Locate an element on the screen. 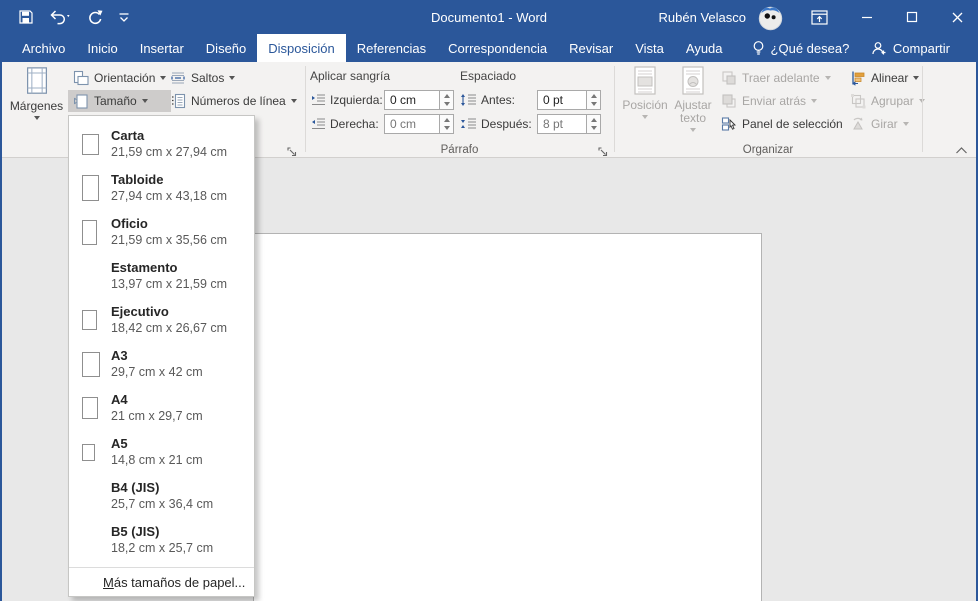 Image resolution: width=978 pixels, height=601 pixels. rotate-icon is located at coordinates (858, 124).